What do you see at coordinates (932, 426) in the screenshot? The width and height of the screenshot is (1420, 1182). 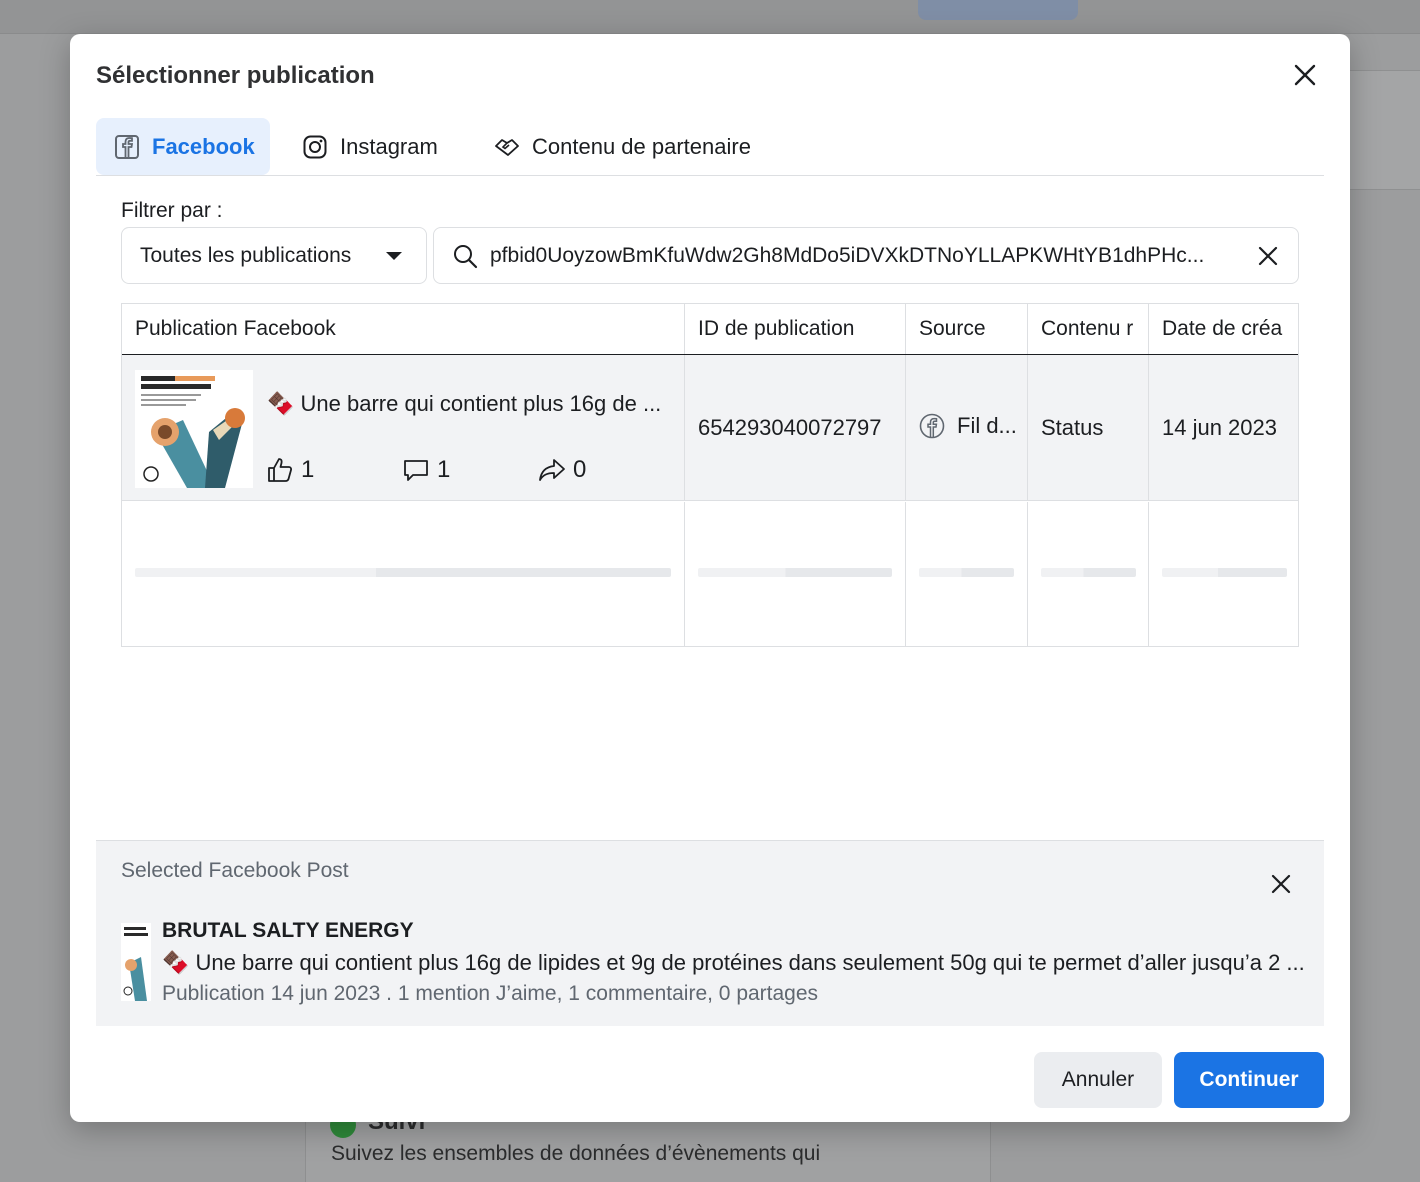 I see `facebook-circle-icon` at bounding box center [932, 426].